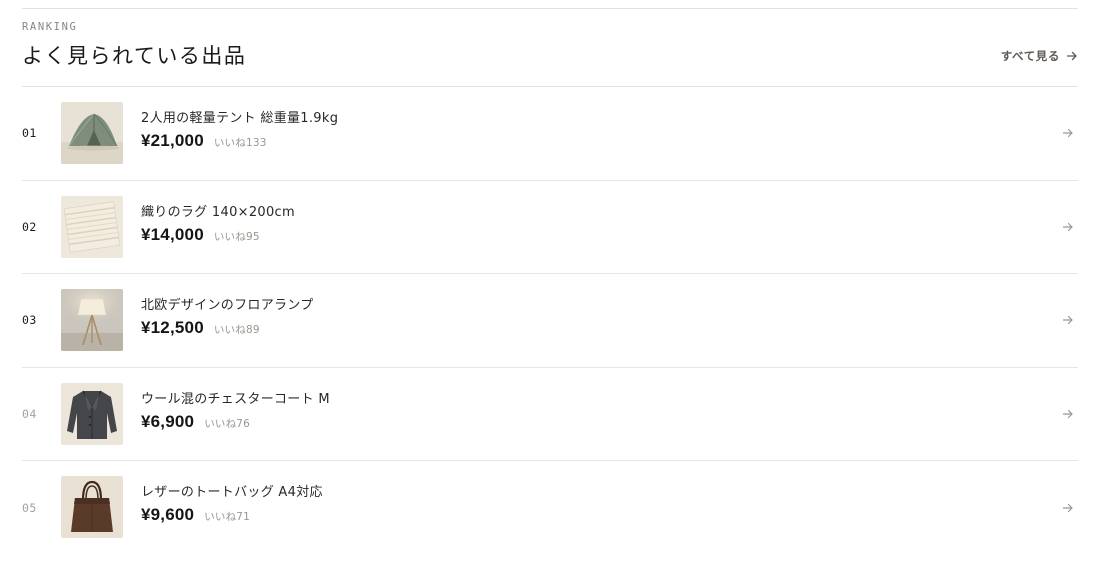 The image size is (1100, 572). I want to click on see-all-link: すべて見る, so click(1039, 56).